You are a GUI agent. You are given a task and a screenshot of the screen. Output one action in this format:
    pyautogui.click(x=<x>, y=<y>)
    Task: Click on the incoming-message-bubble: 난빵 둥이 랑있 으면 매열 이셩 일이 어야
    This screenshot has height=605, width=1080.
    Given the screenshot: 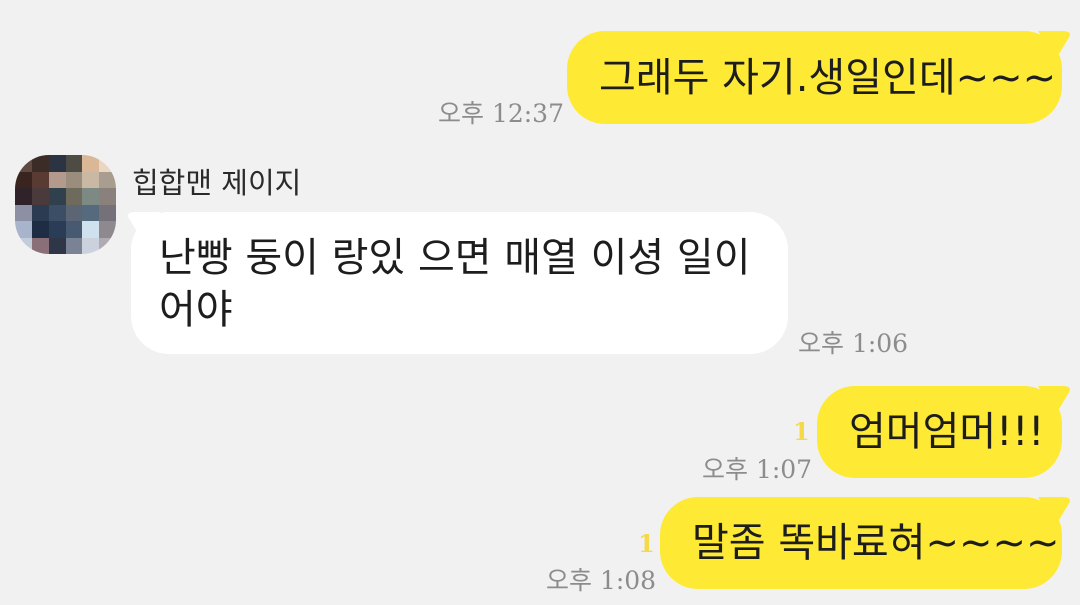 What is the action you would take?
    pyautogui.click(x=459, y=283)
    